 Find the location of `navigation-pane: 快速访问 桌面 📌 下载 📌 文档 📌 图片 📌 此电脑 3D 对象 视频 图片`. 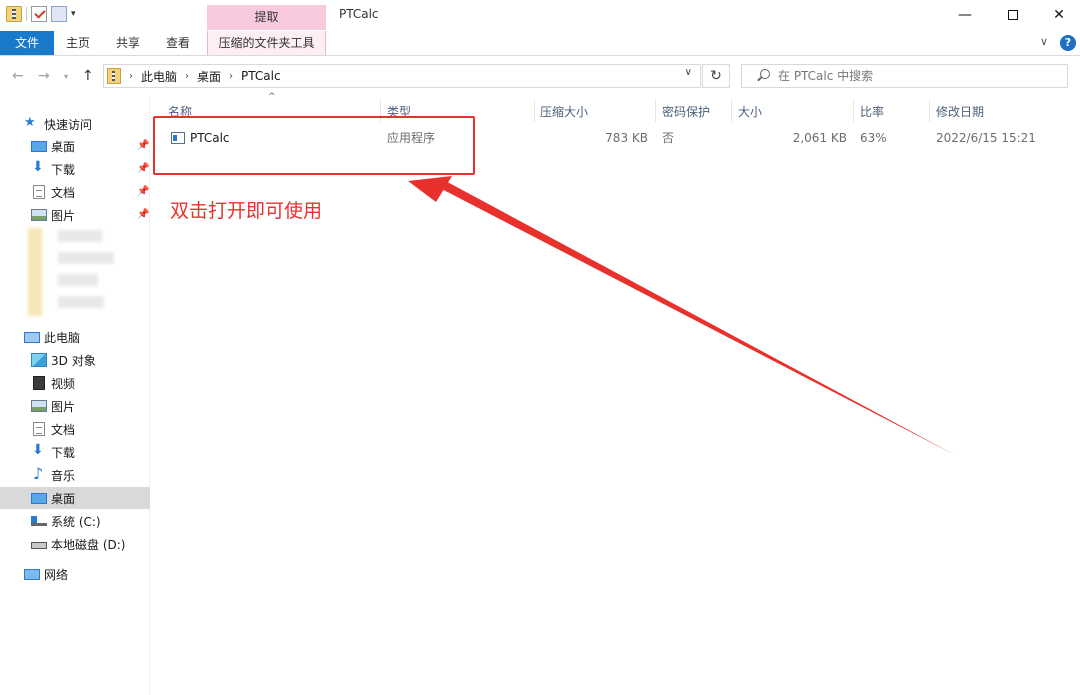

navigation-pane: 快速访问 桌面 📌 下载 📌 文档 📌 图片 📌 此电脑 3D 对象 视频 图片 is located at coordinates (75, 395).